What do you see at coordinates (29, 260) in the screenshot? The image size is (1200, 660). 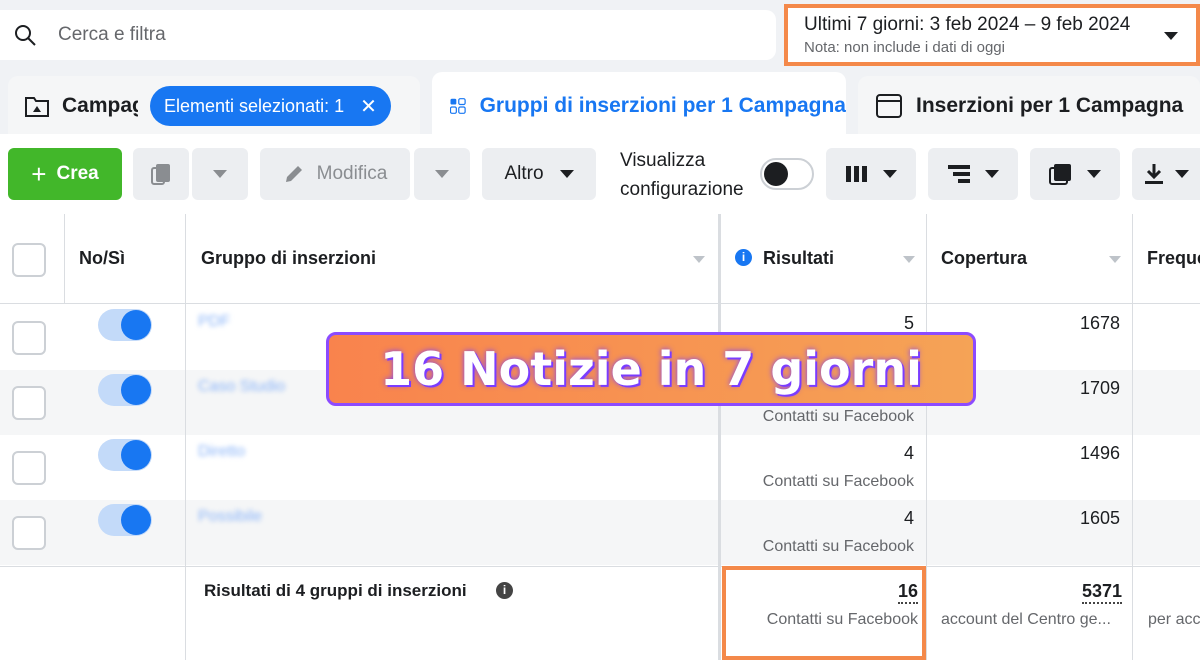 I see `select-all-checkbox` at bounding box center [29, 260].